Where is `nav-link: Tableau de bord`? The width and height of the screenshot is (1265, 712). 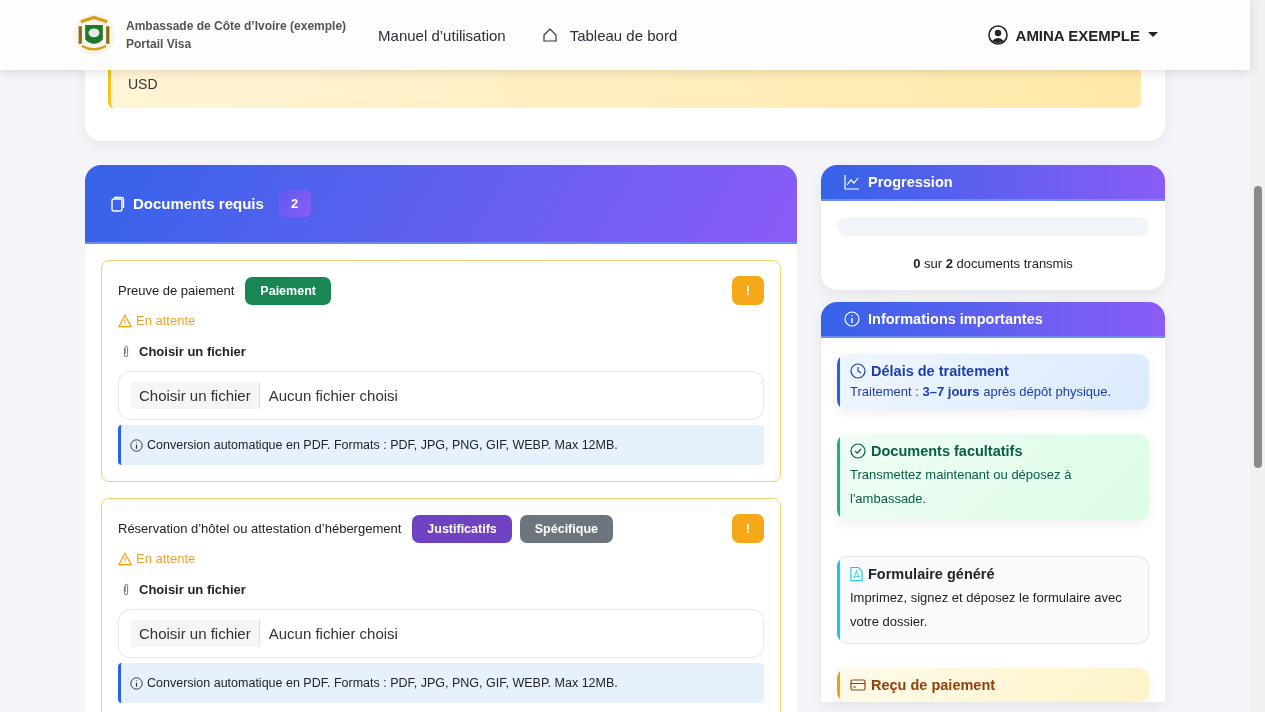 nav-link: Tableau de bord is located at coordinates (609, 35).